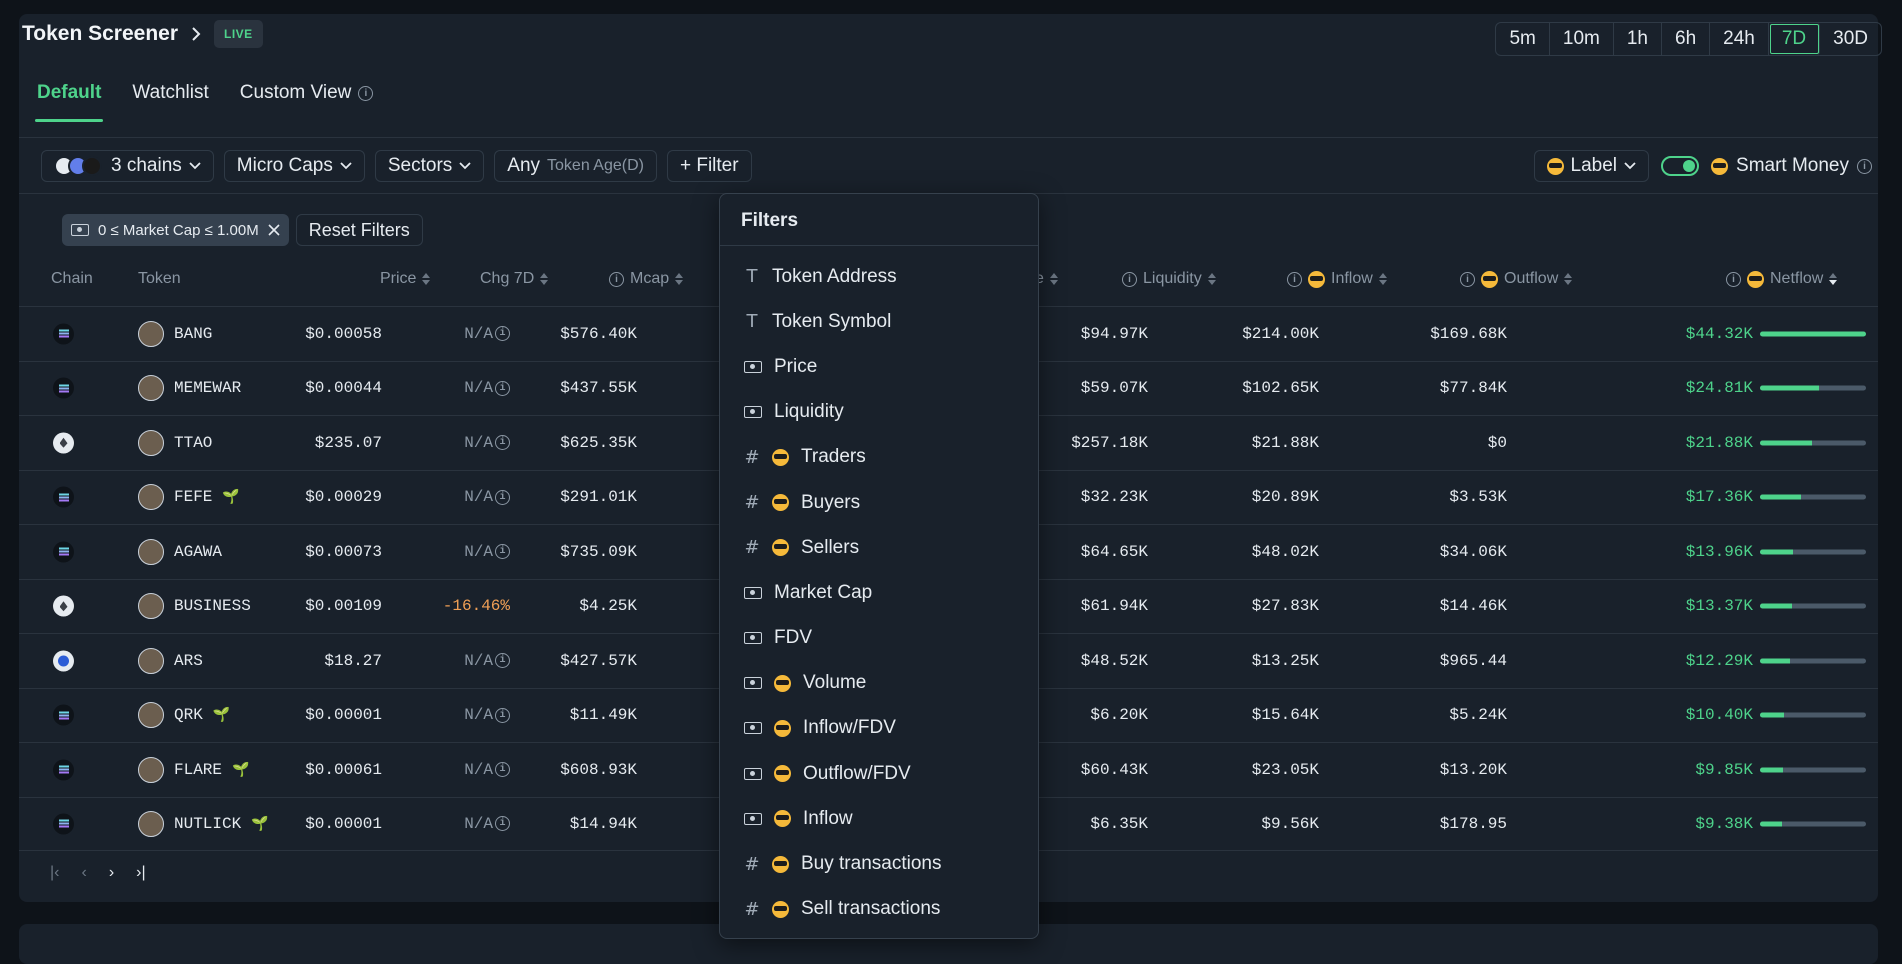  Describe the element at coordinates (879, 638) in the screenshot. I see `filter-option: FDV` at that location.